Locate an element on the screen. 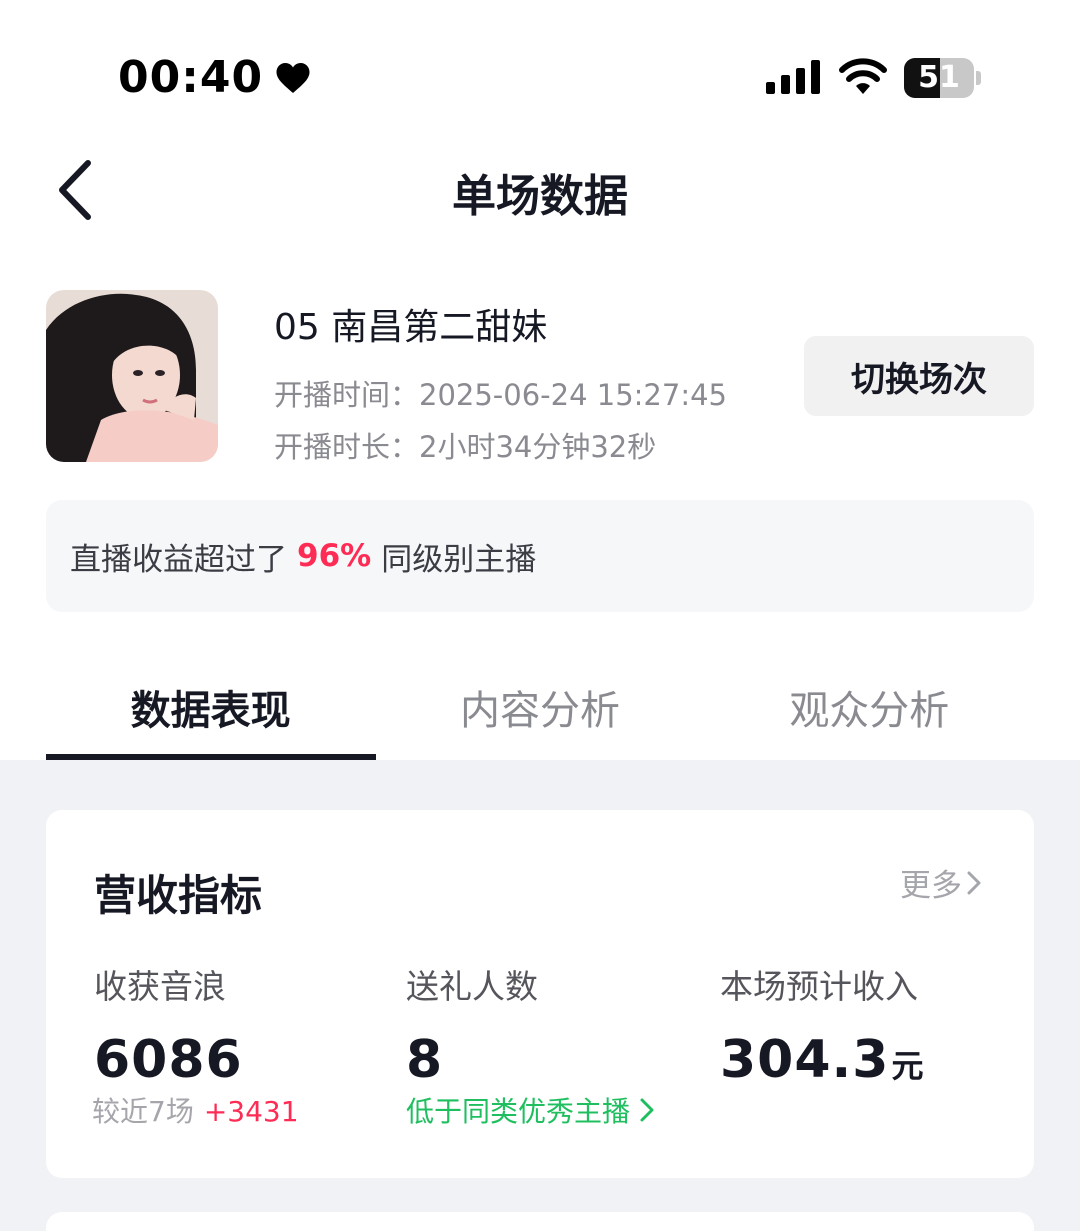  metric-label: 本场预计收入 is located at coordinates (819, 986).